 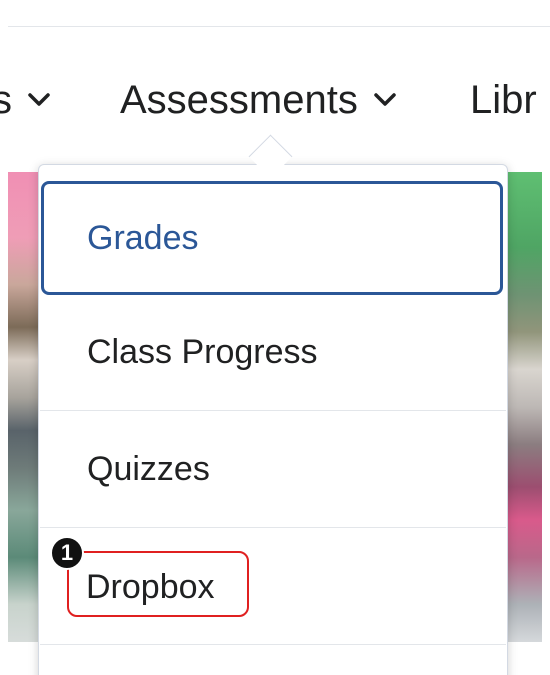 I want to click on top-navigation: s Assessments Libr, so click(x=275, y=100).